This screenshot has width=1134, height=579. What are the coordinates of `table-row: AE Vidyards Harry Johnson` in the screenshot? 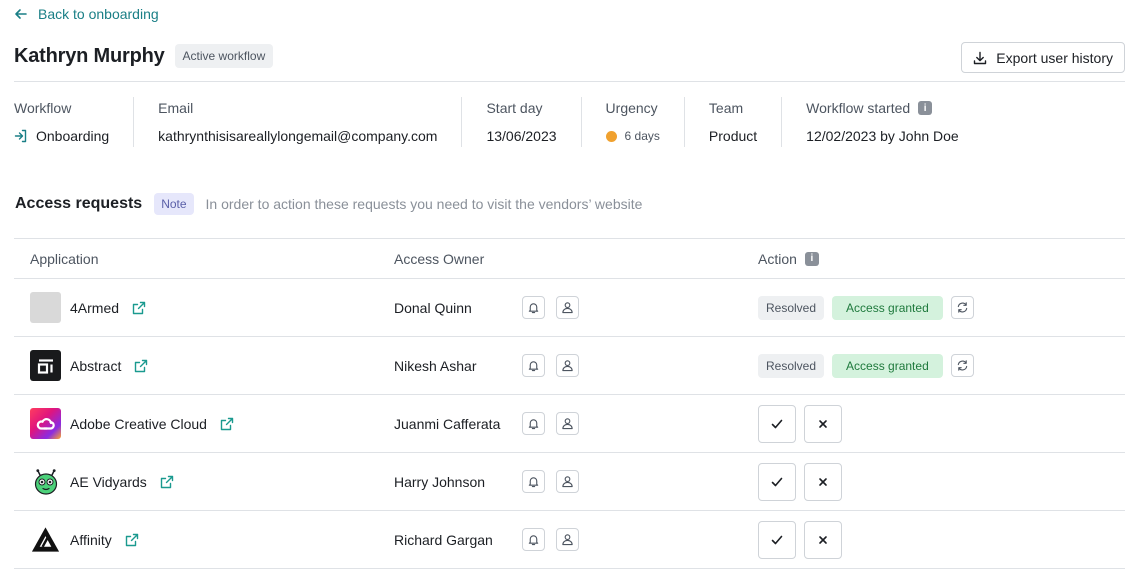 It's located at (569, 482).